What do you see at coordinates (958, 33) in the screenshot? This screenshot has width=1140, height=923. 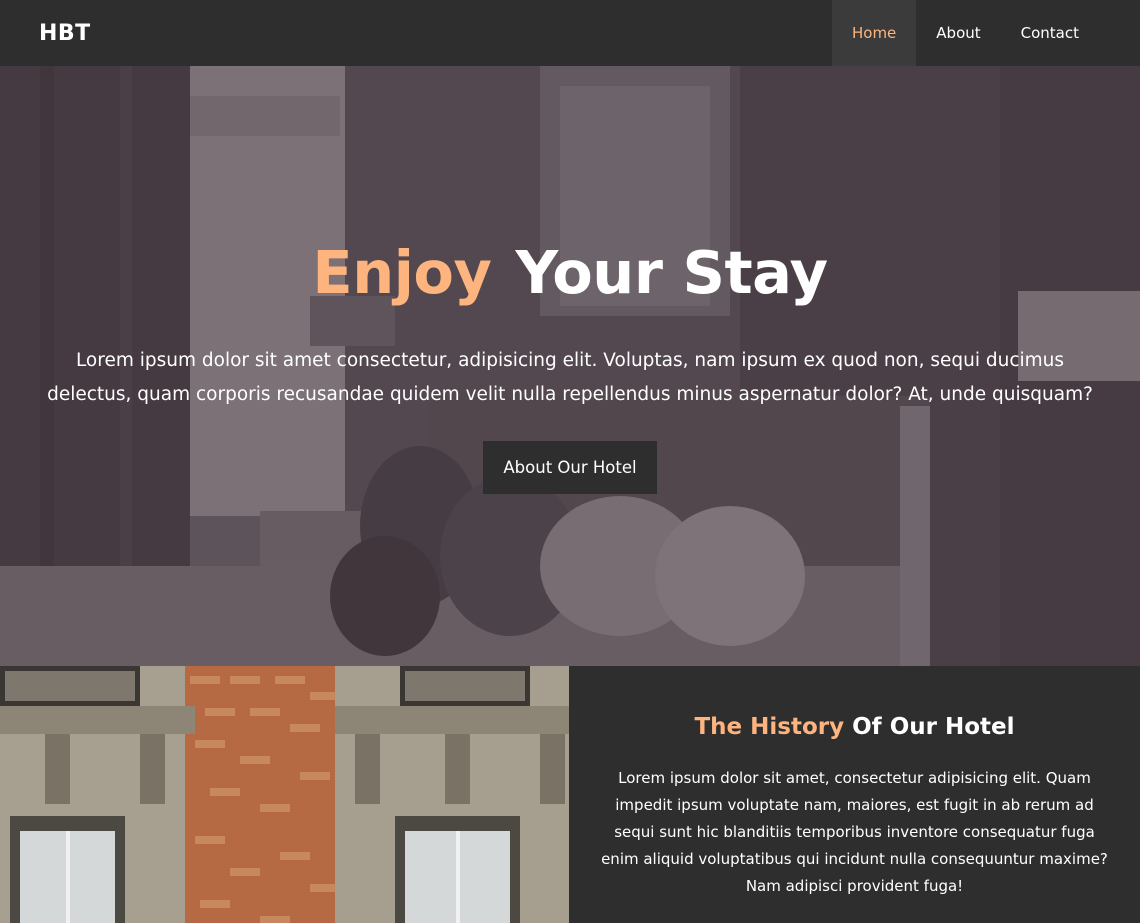 I see `nav-link-about: About` at bounding box center [958, 33].